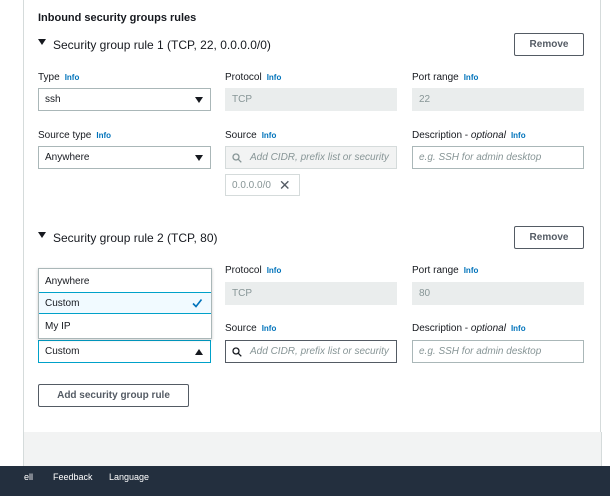  I want to click on rule-1-type-label: Type Info, so click(59, 77).